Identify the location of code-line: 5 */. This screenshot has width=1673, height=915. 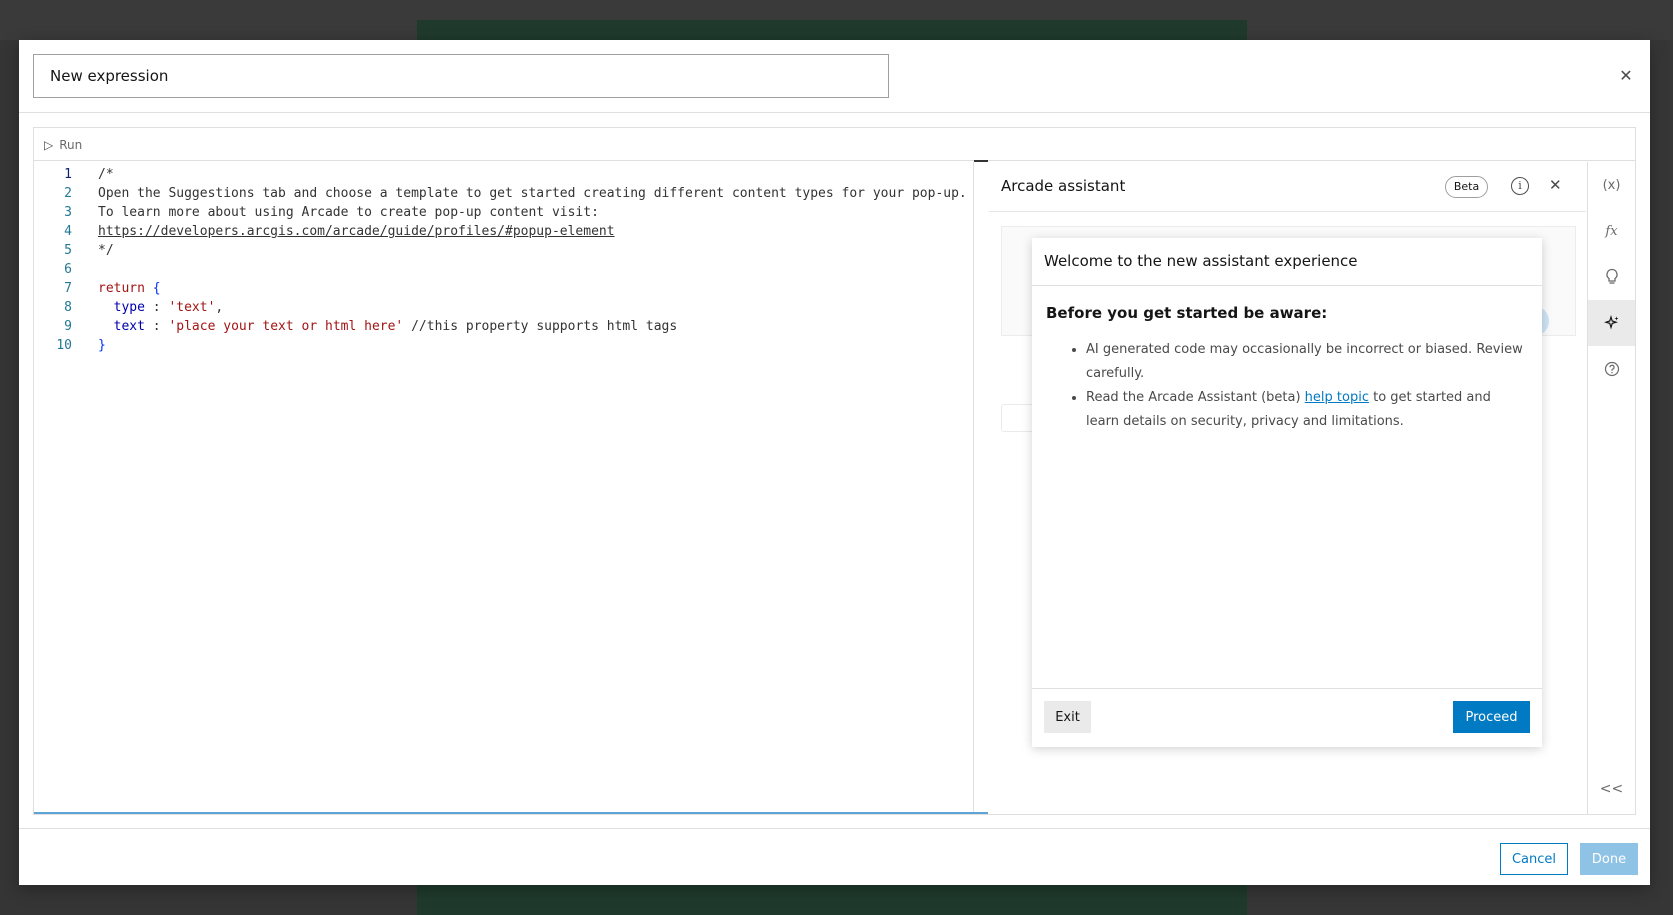
(501, 250).